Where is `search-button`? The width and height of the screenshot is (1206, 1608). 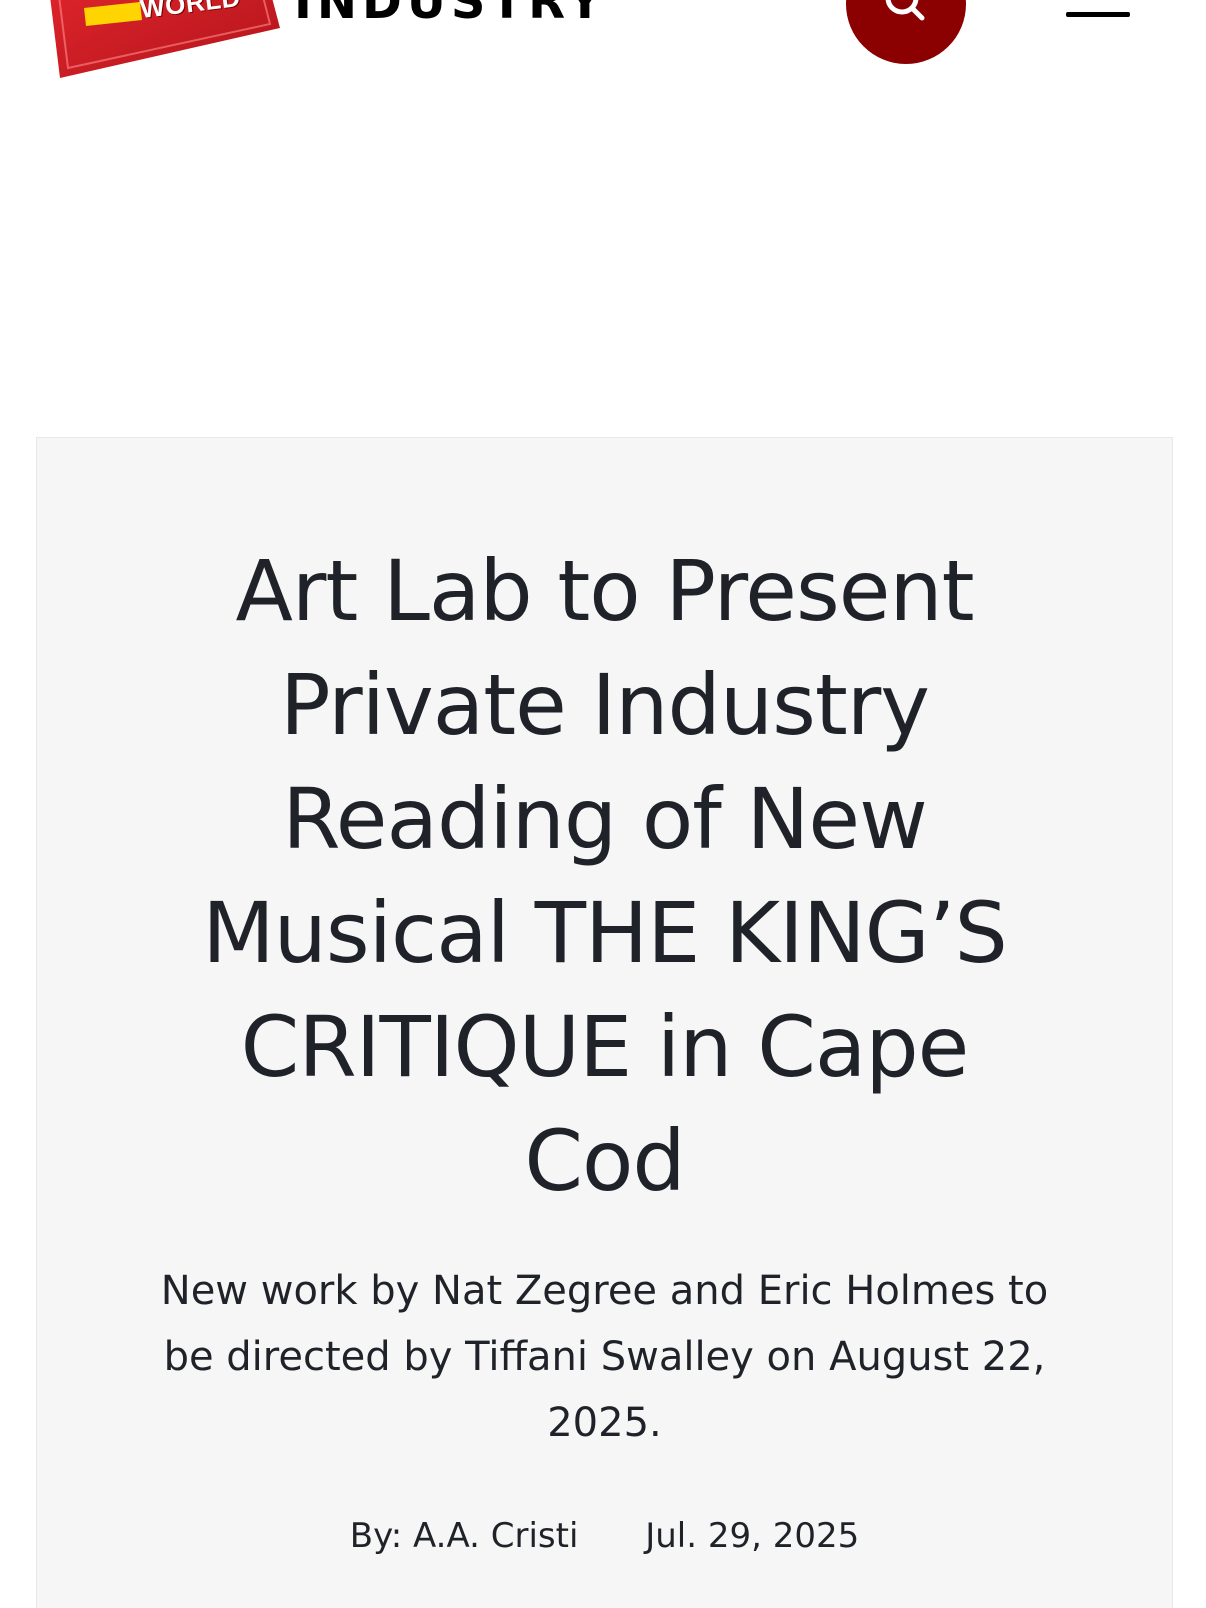 search-button is located at coordinates (906, 32).